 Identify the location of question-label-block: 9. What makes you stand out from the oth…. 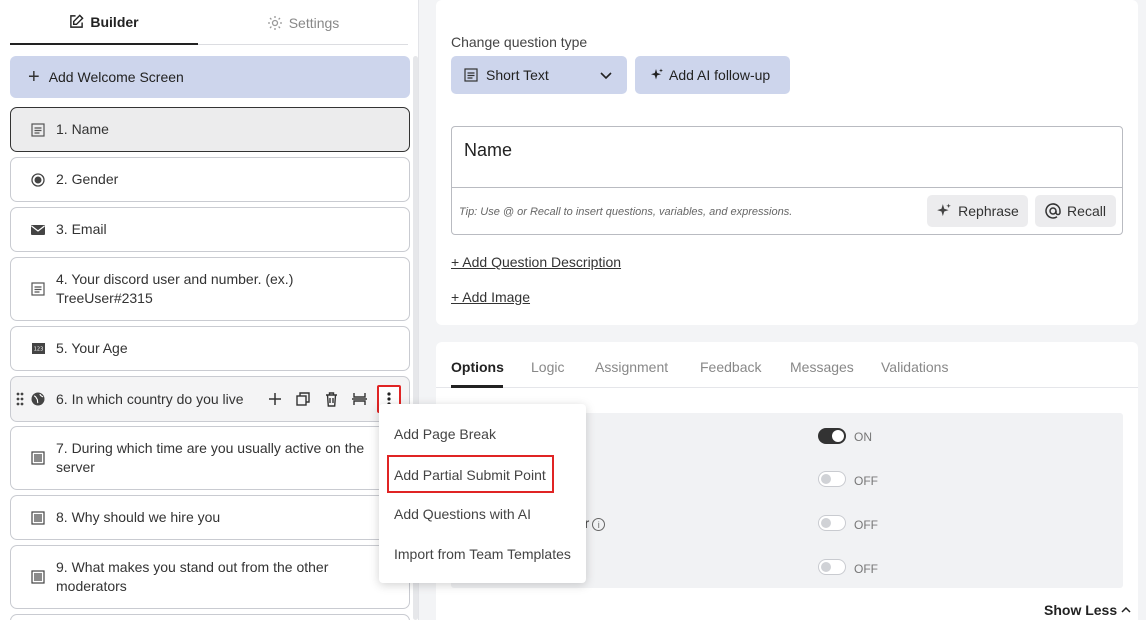
(192, 577).